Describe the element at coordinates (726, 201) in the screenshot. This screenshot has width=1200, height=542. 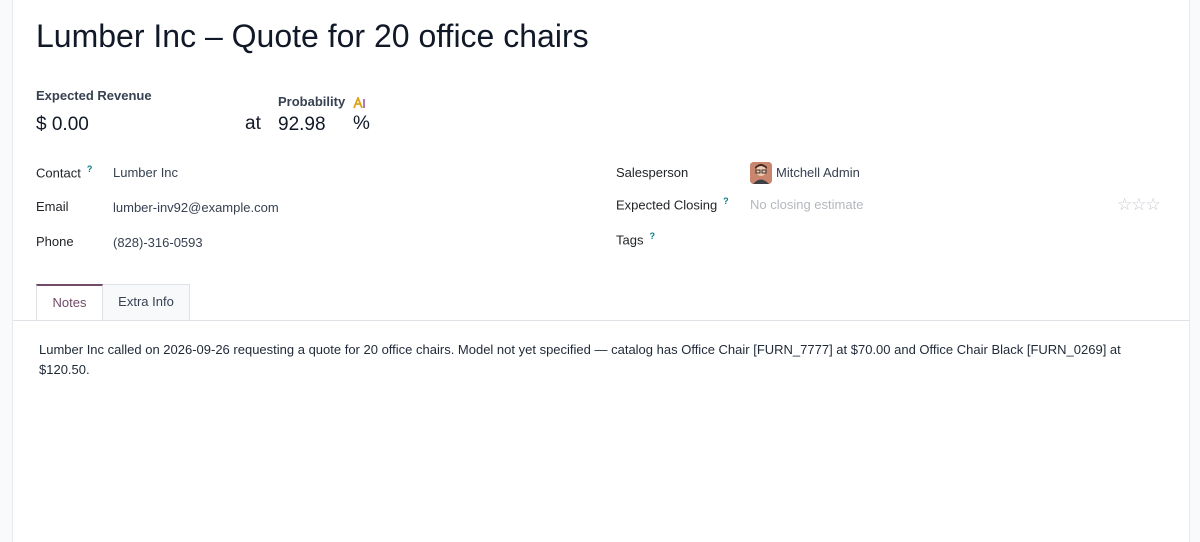
I see `expected-closing-help-icon: ?` at that location.